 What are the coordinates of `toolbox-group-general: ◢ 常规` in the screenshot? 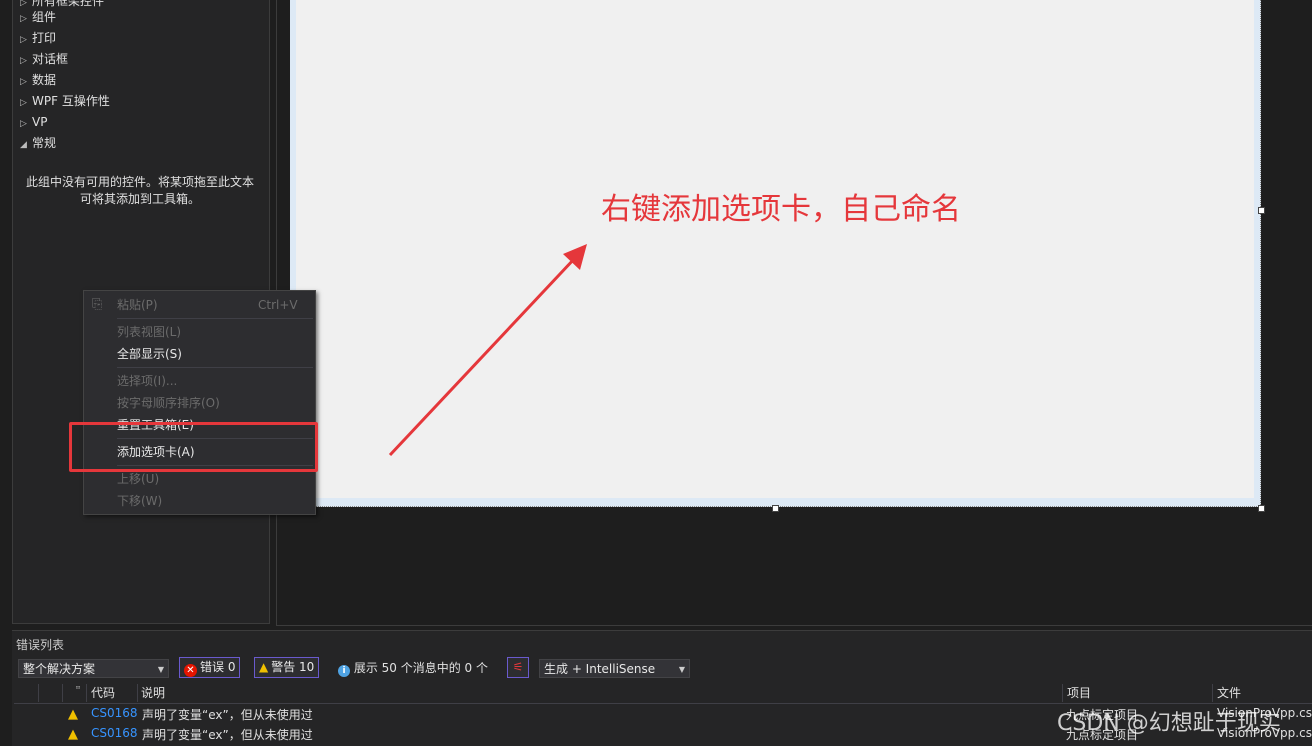 It's located at (38, 143).